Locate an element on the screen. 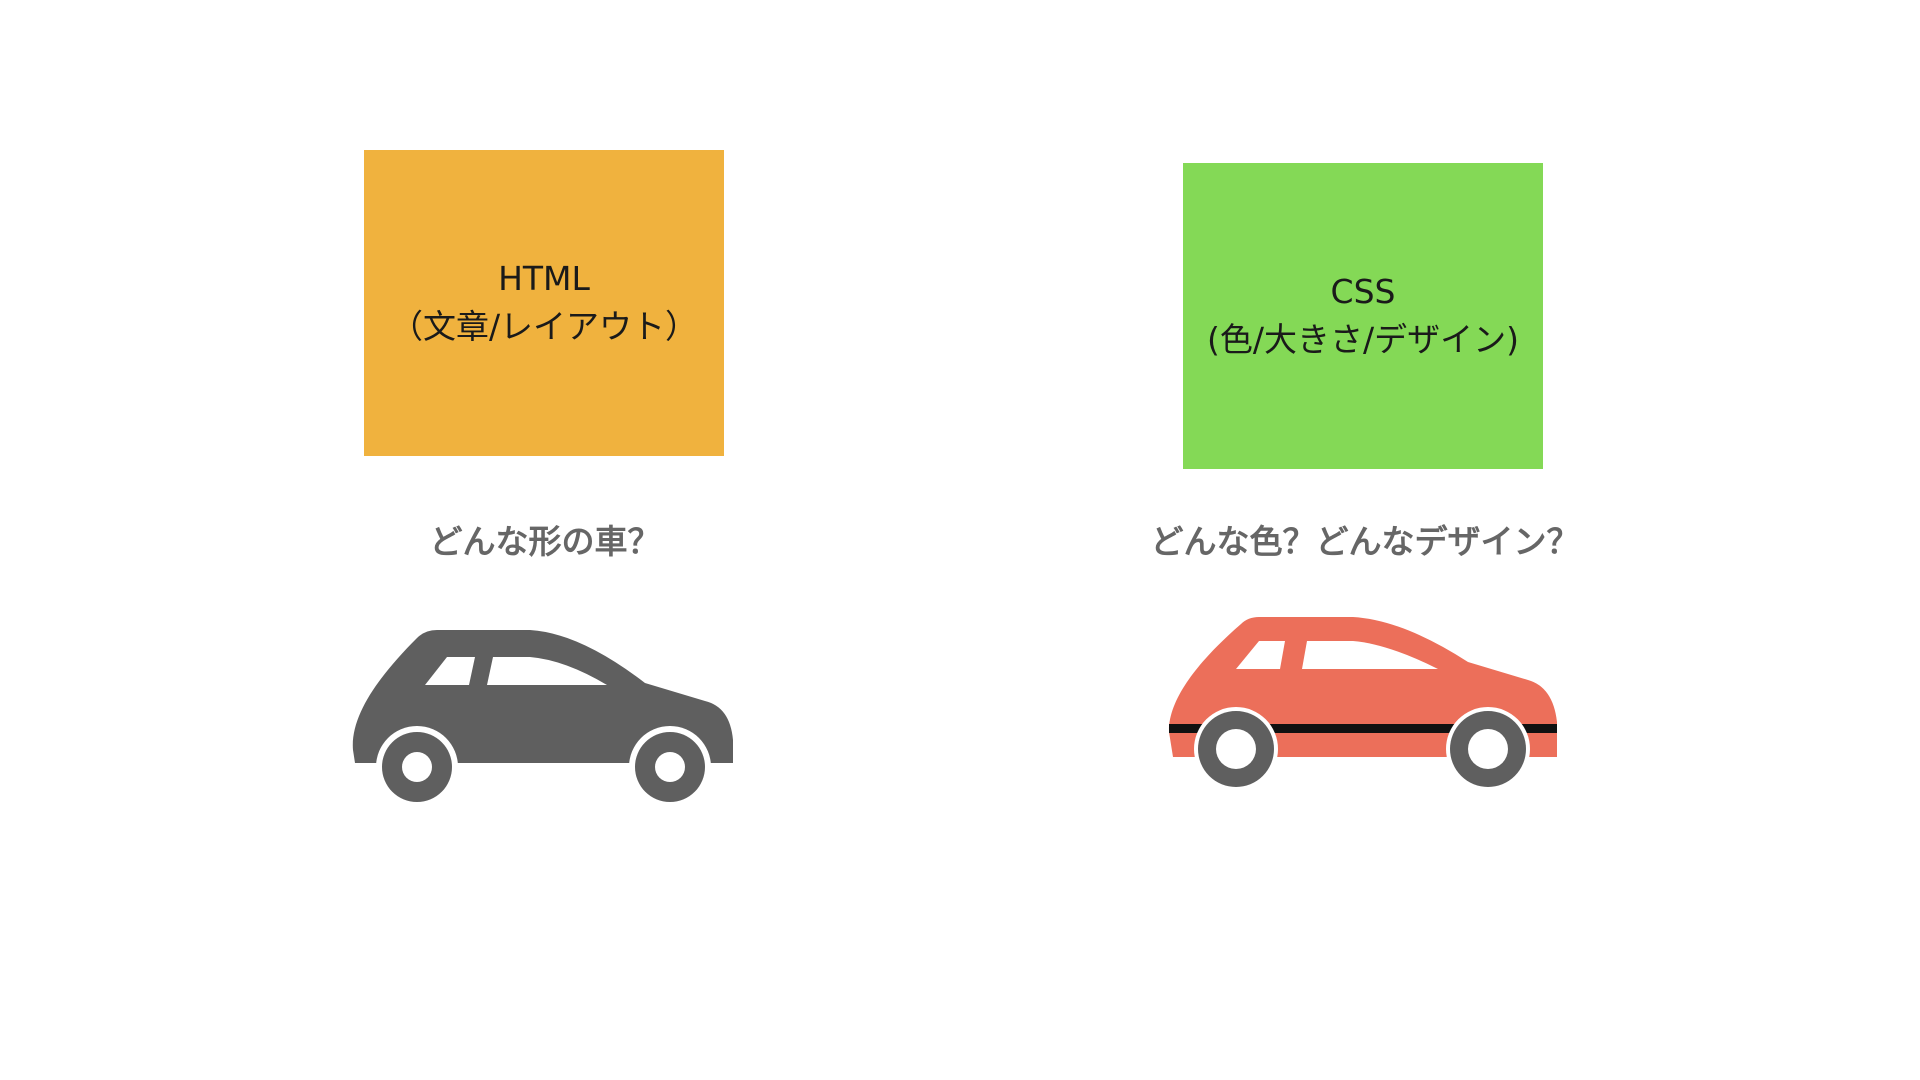 This screenshot has width=1920, height=1080. css-box-title: CSS is located at coordinates (1363, 291).